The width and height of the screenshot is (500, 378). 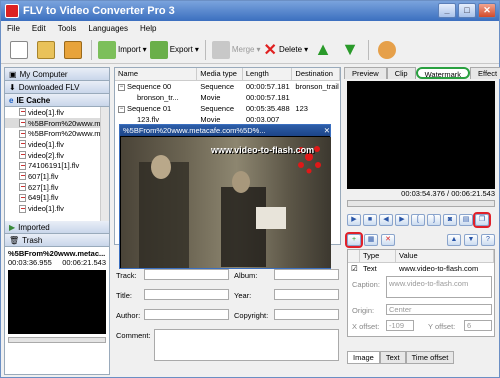 I want to click on left-preview-slider, so click(x=57, y=340).